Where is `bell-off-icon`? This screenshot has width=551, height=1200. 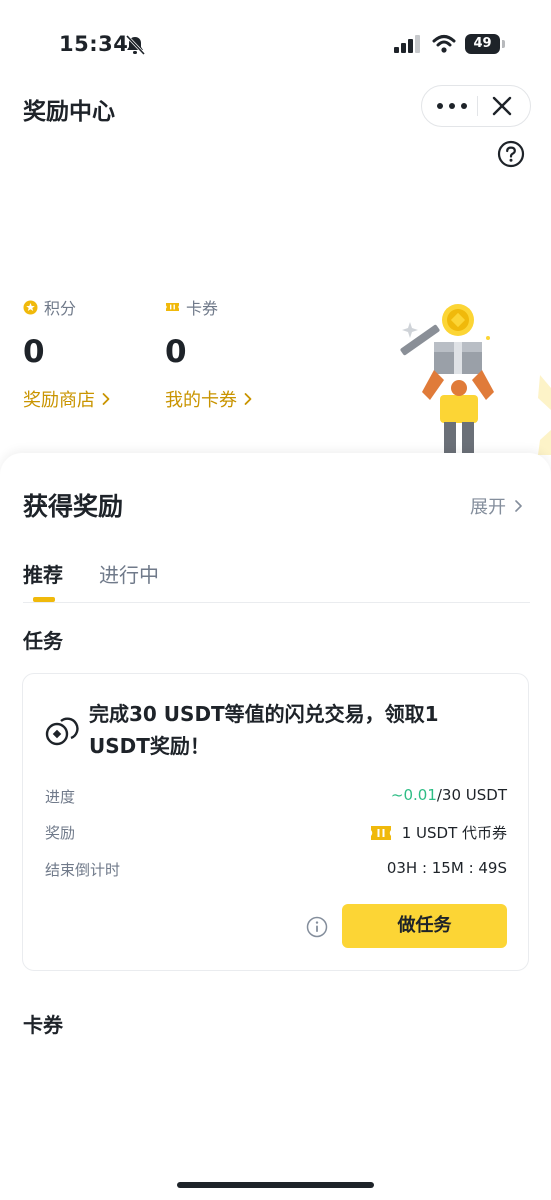
bell-off-icon is located at coordinates (135, 45).